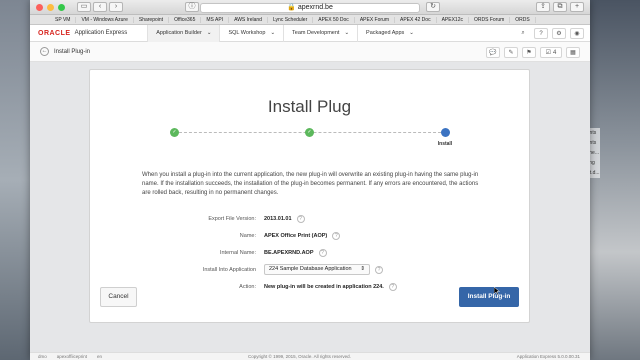 This screenshot has width=640, height=360. What do you see at coordinates (385, 32) in the screenshot?
I see `tab-label: Packaged Apps` at bounding box center [385, 32].